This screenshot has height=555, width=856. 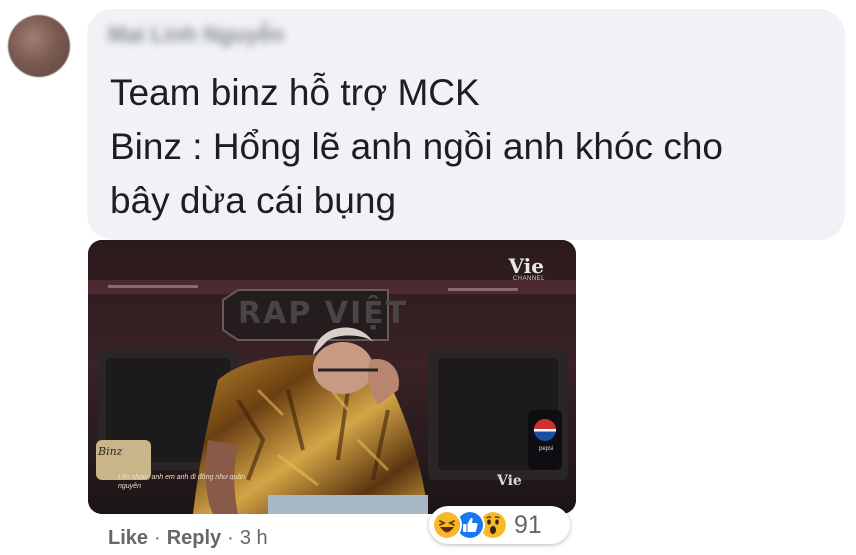 I want to click on commenter-avatar, so click(x=39, y=46).